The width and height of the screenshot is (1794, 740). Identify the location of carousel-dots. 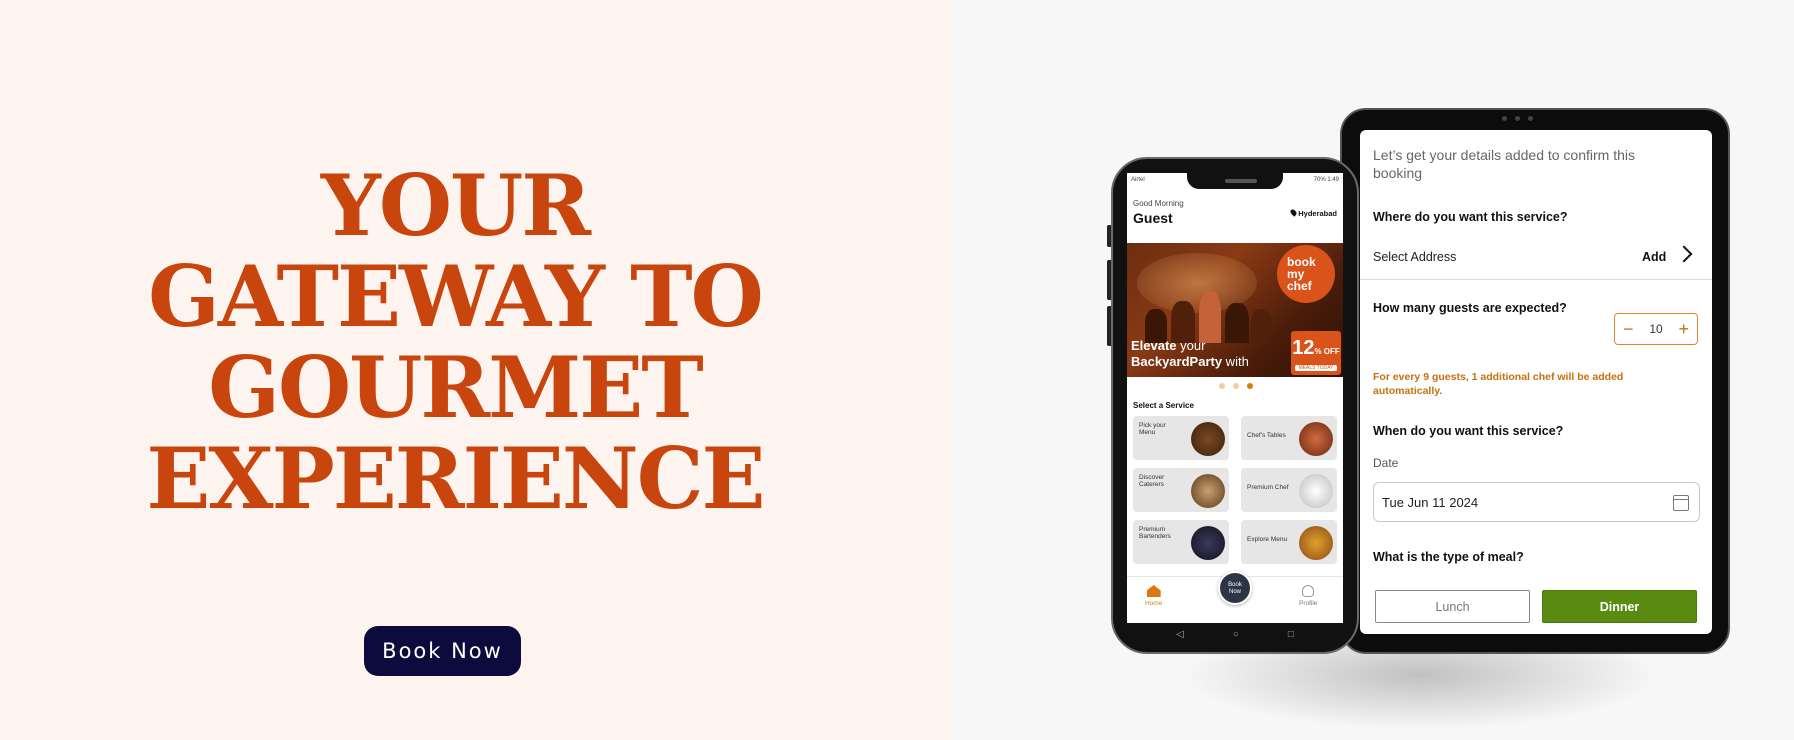
(1236, 386).